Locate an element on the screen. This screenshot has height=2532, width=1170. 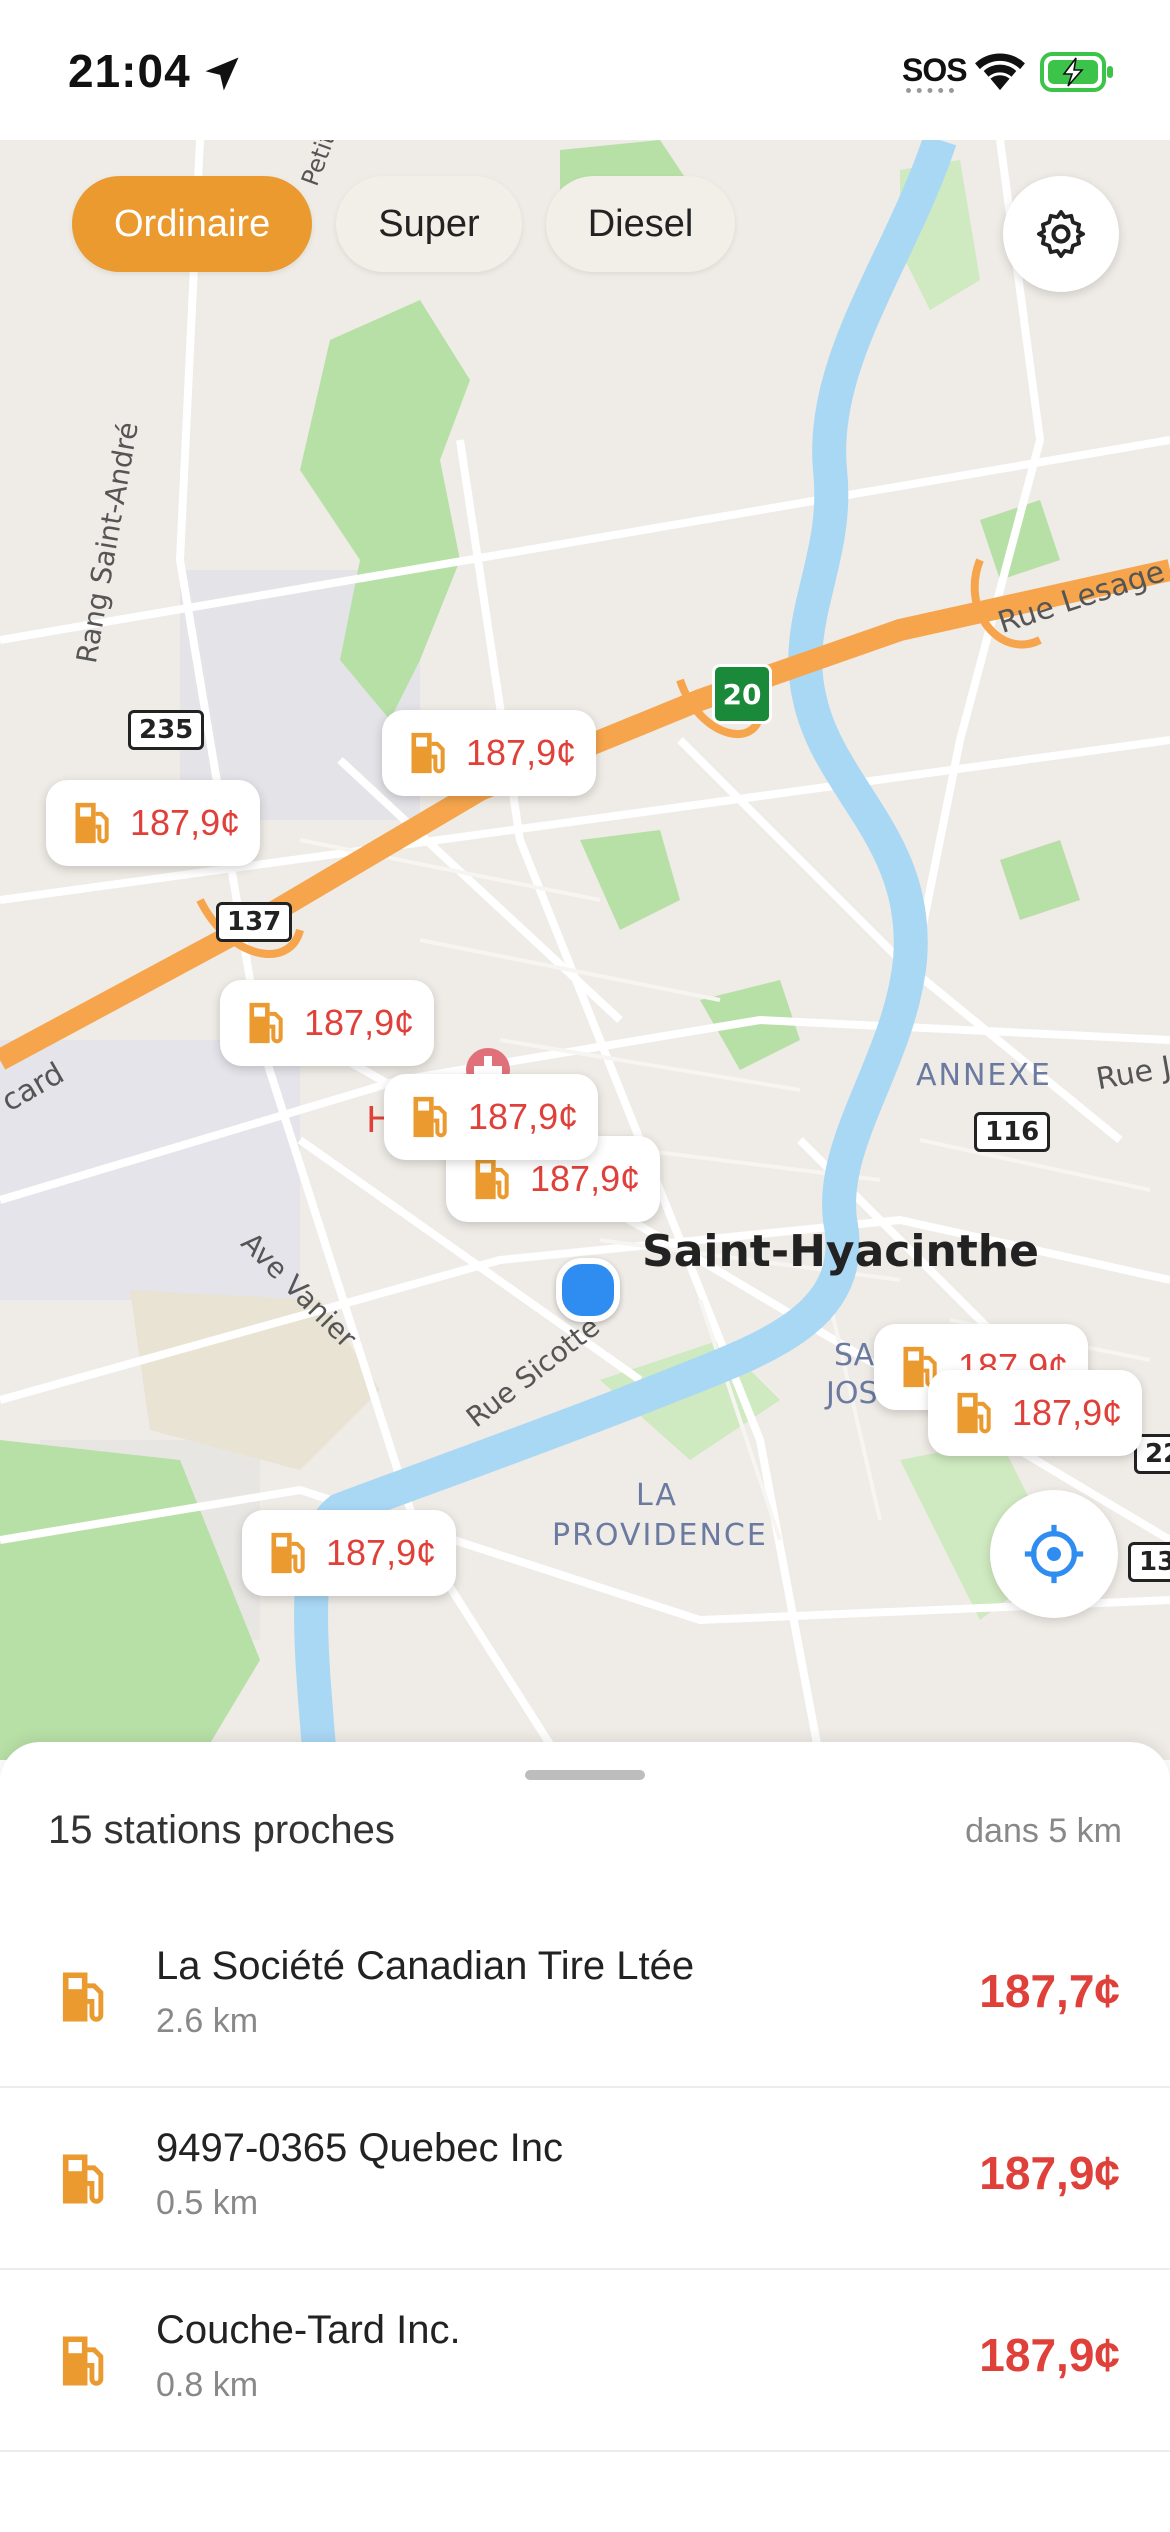
map-label-providence: PROVIDENCE is located at coordinates (660, 1535).